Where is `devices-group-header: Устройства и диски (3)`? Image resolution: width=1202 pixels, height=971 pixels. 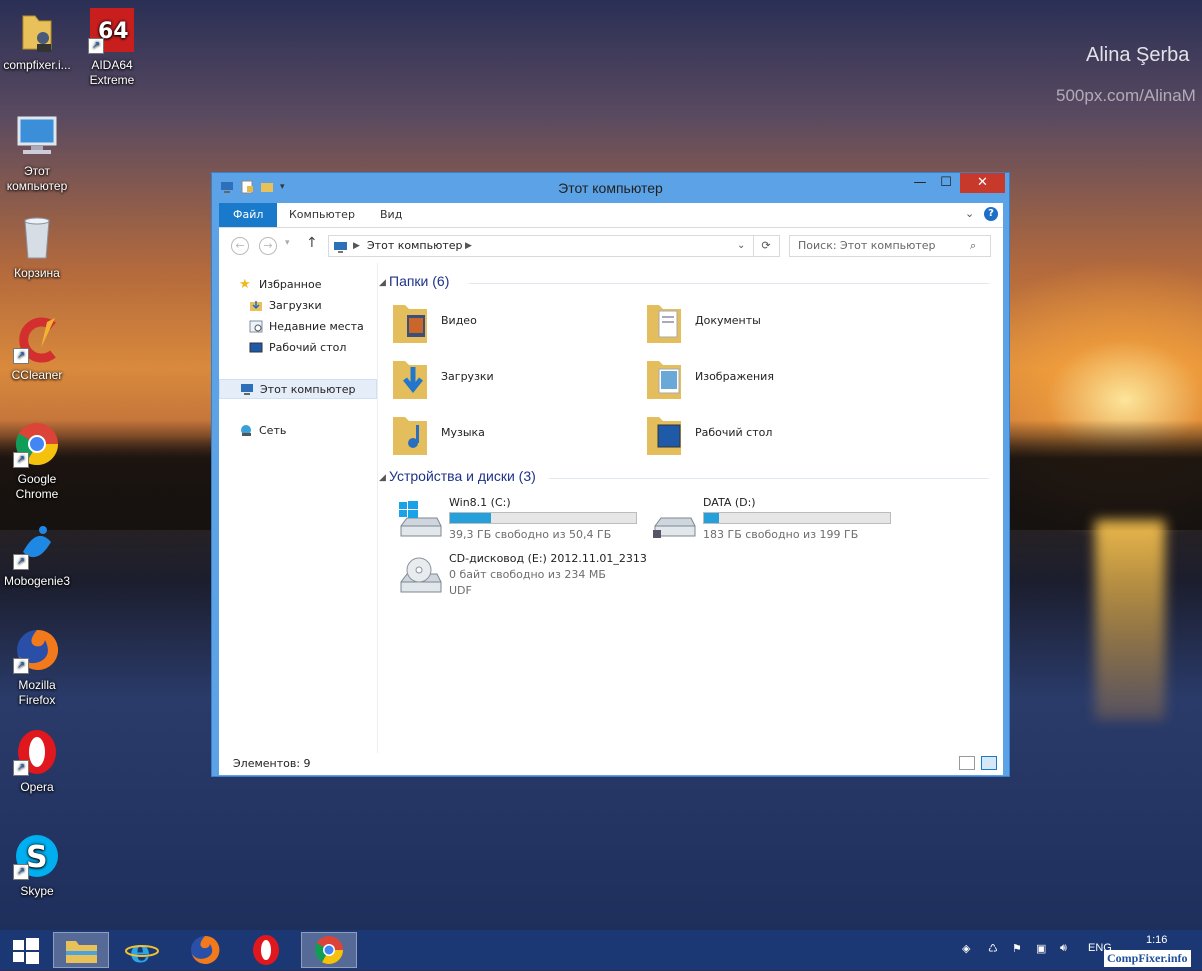
devices-group-header: Устройства и диски (3) is located at coordinates (462, 476).